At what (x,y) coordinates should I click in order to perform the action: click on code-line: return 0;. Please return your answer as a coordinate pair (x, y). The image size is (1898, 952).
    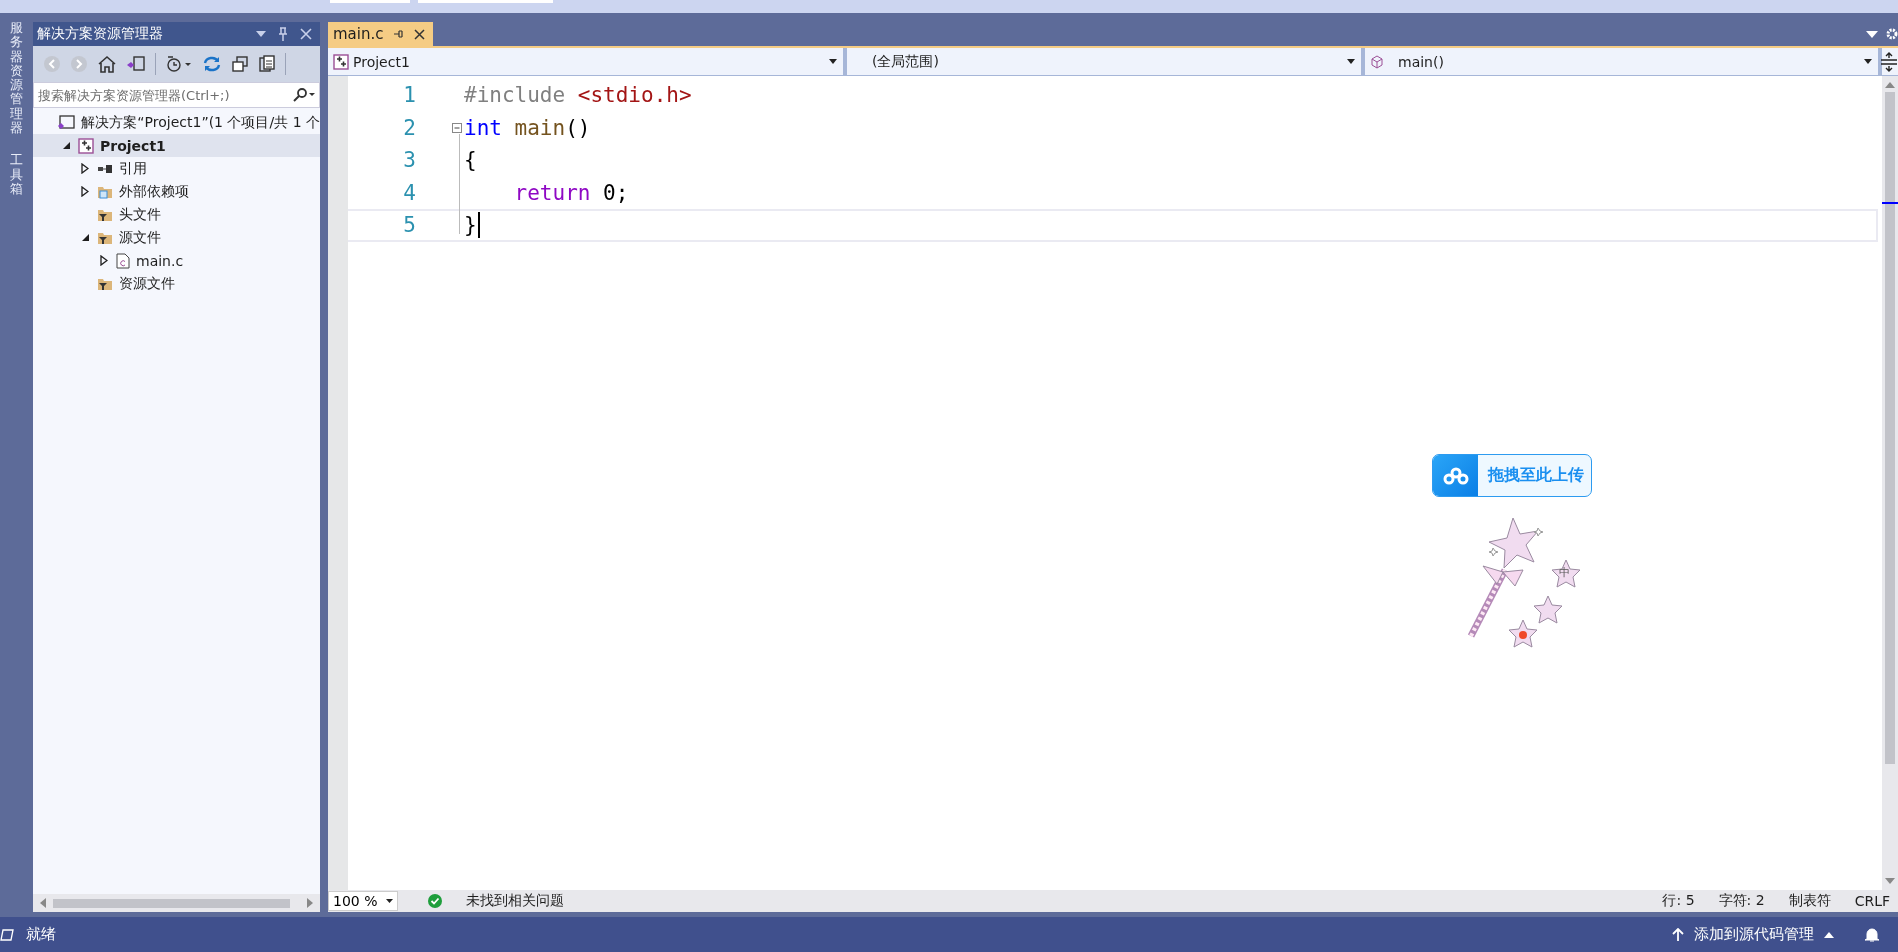
    Looking at the image, I should click on (571, 192).